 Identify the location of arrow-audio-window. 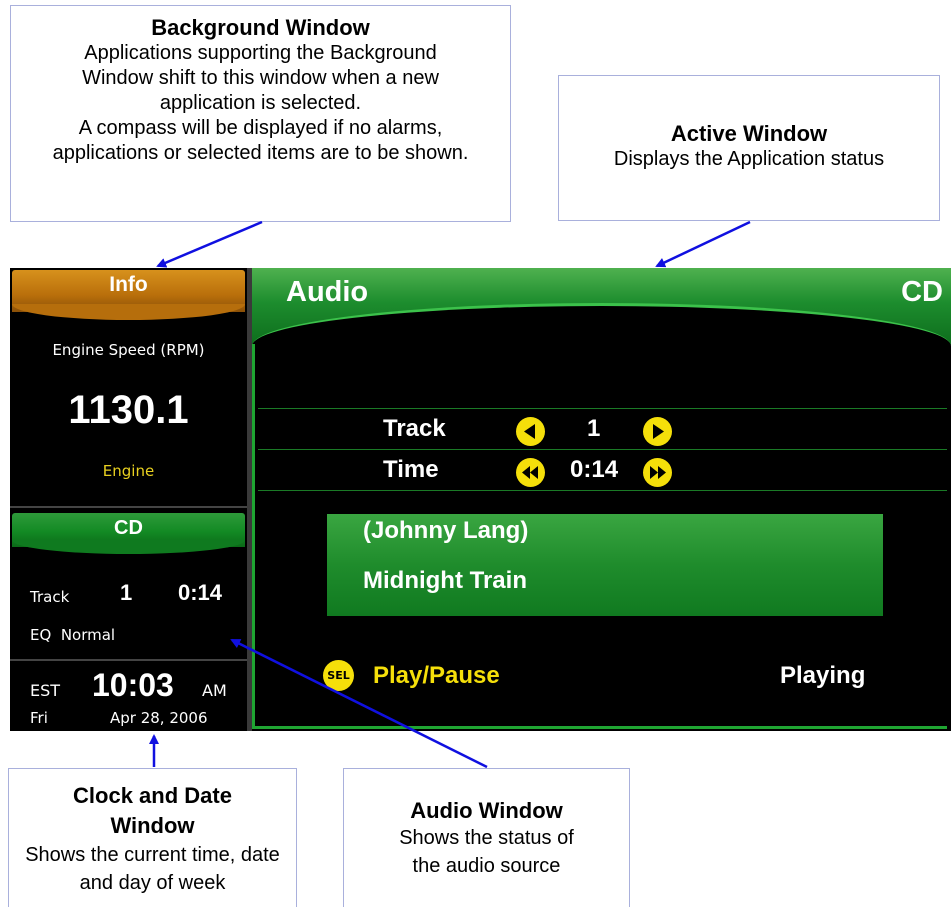
(359, 703).